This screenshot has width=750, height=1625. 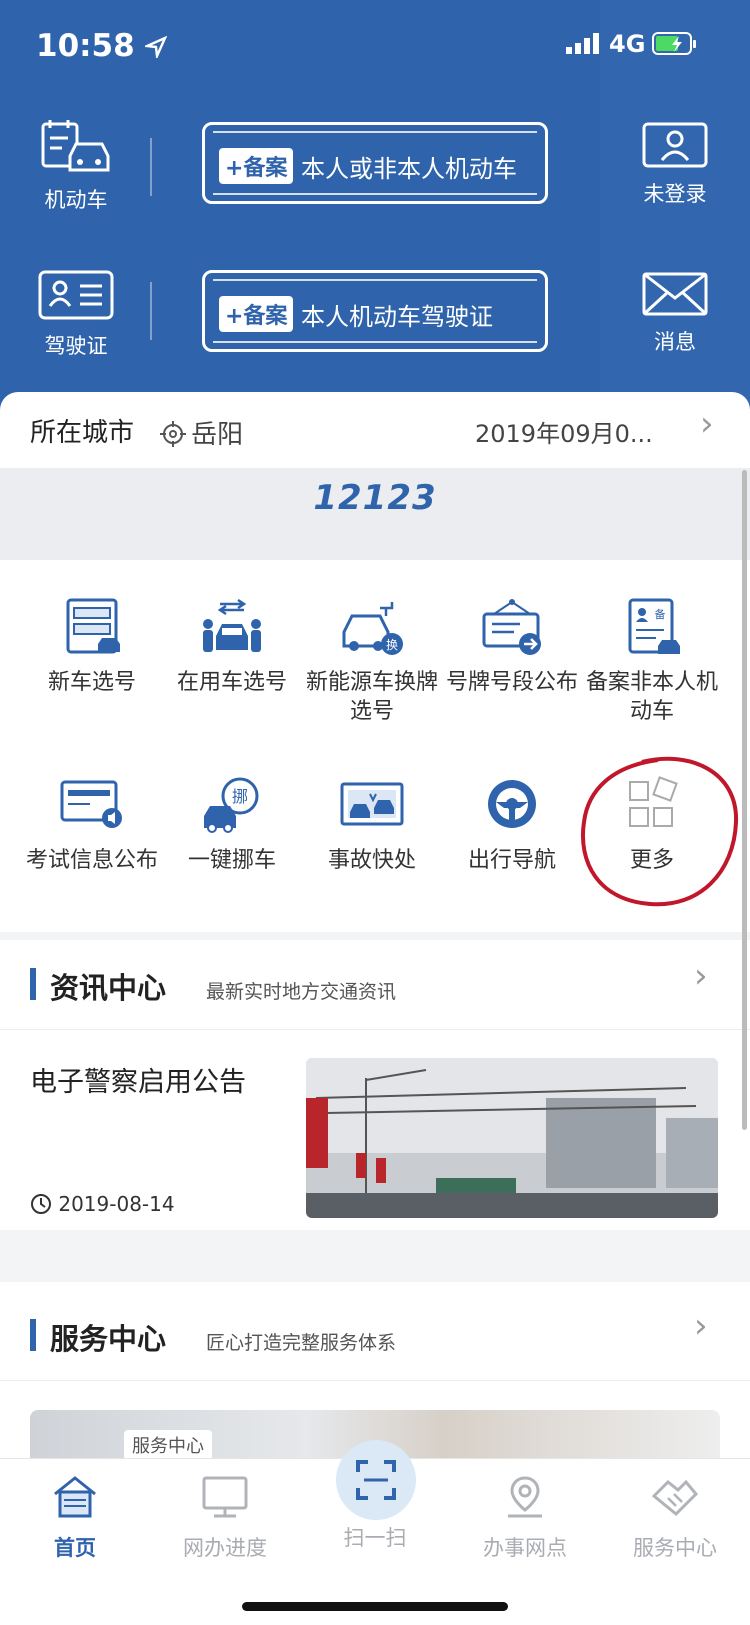 What do you see at coordinates (371, 860) in the screenshot?
I see `service-label: 事故快处` at bounding box center [371, 860].